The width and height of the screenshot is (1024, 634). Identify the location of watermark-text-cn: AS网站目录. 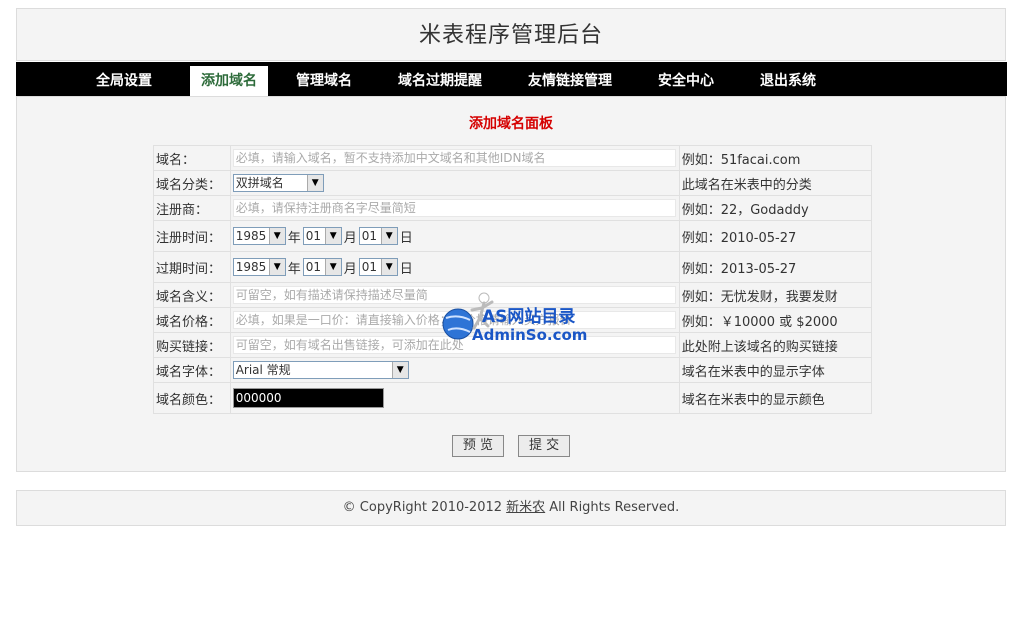
(529, 317).